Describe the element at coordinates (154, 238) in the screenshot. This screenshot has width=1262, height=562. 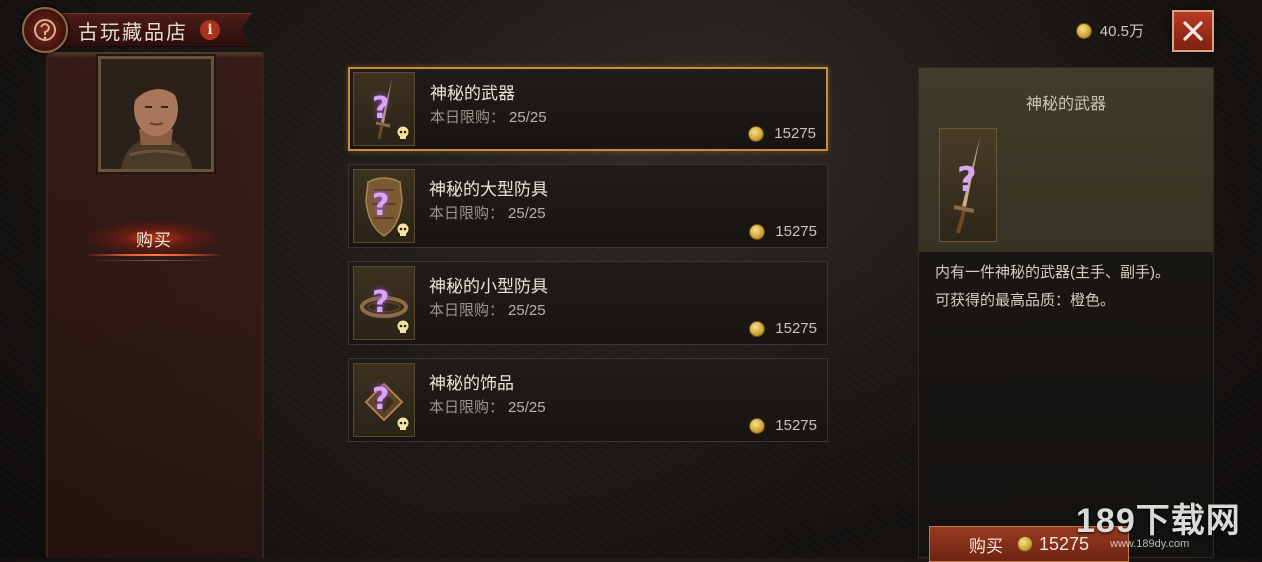
I see `tab-buy: 购买` at that location.